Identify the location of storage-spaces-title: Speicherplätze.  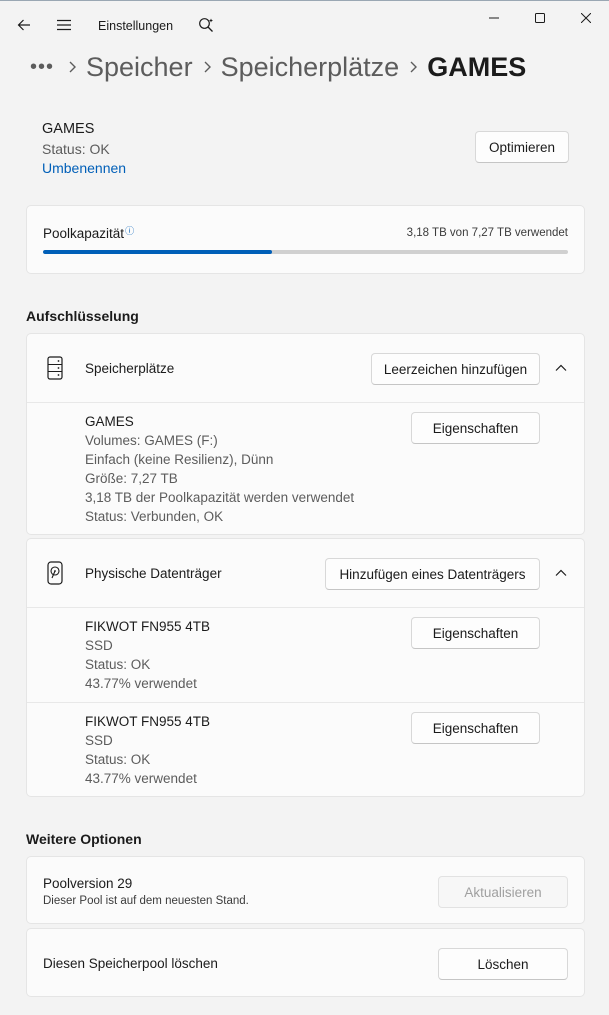
(130, 368).